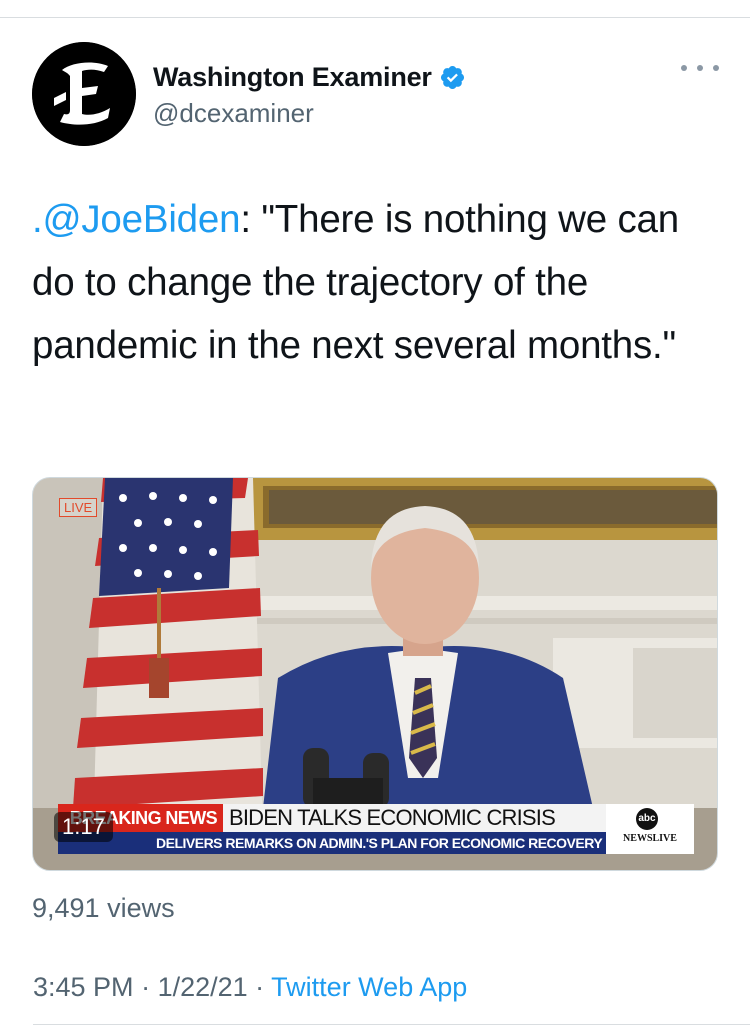 This screenshot has height=1033, width=750. I want to click on tweet-metadata: 3:45 PM · 1/22/21 · Twitter Web App, so click(250, 987).